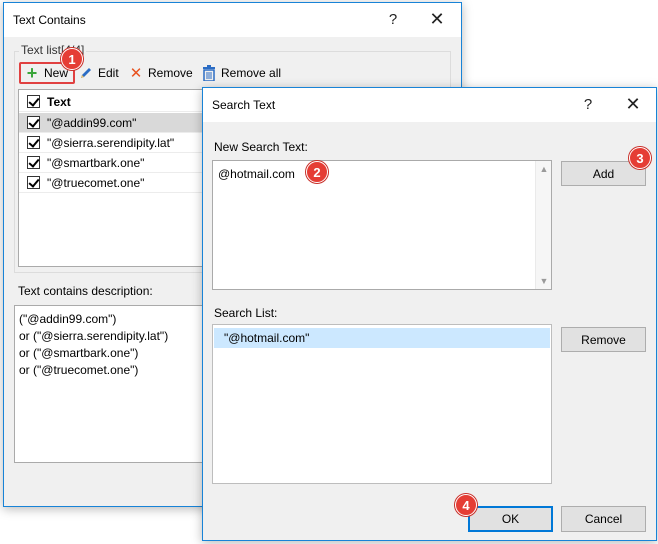  I want to click on step-badge-4: 4, so click(466, 505).